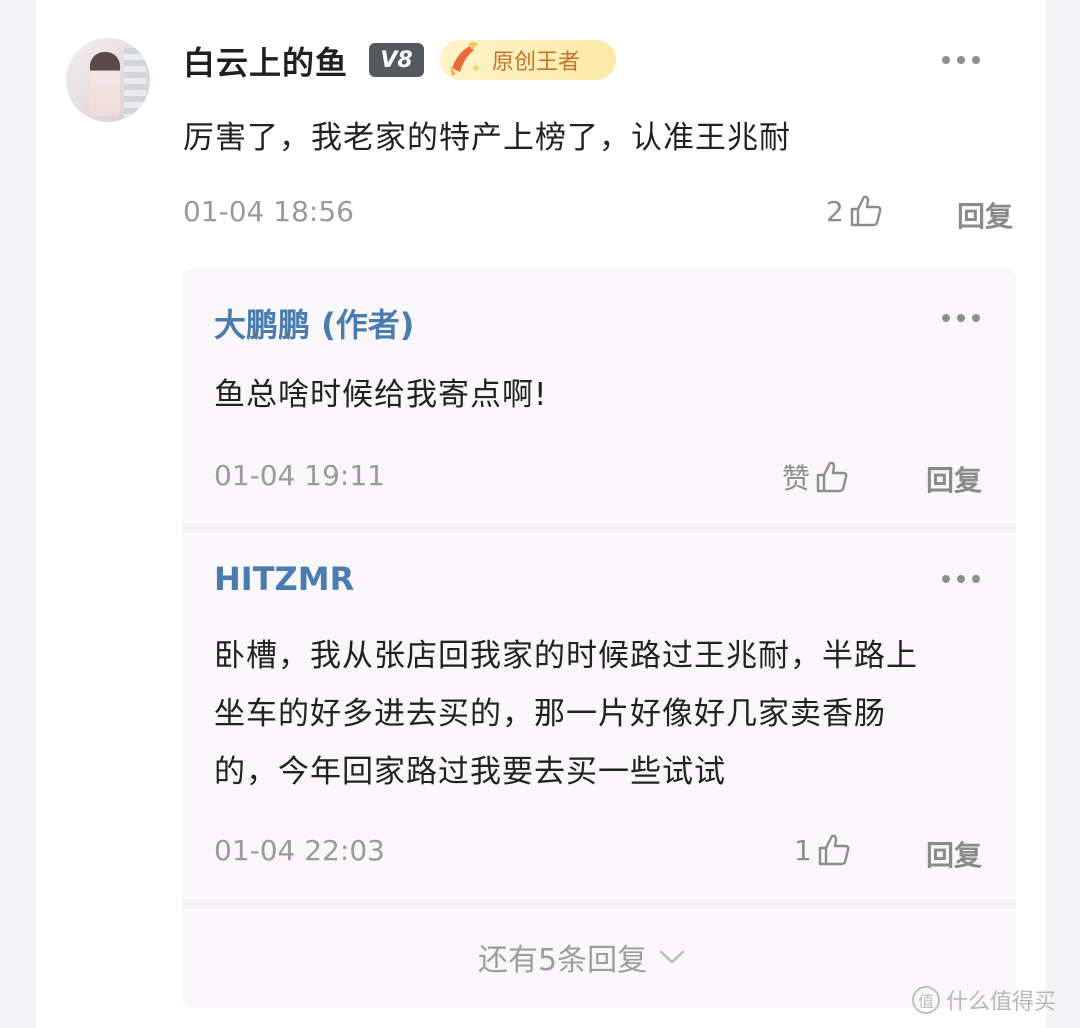 The width and height of the screenshot is (1080, 1028). I want to click on watermark: 值 什么值得买, so click(984, 1000).